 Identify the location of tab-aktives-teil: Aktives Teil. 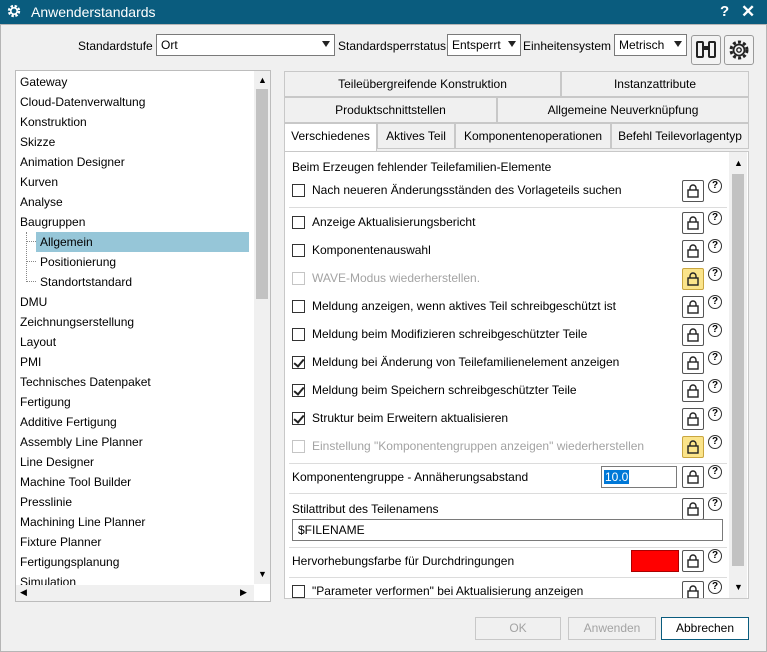
(416, 136).